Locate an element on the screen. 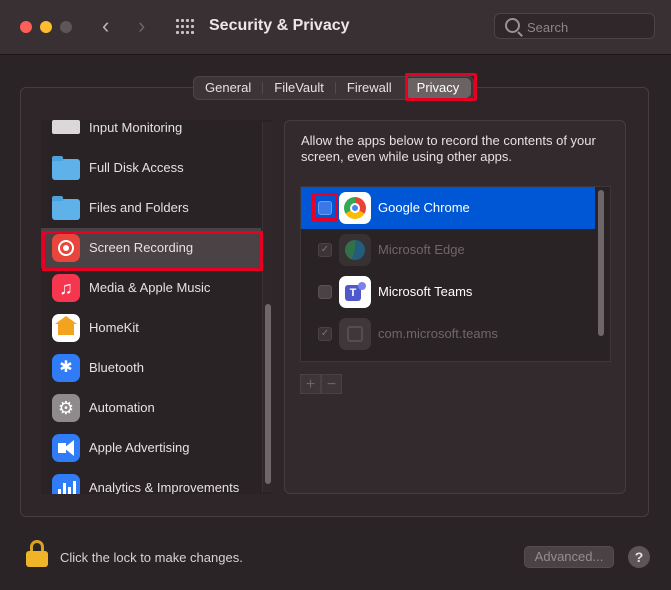 This screenshot has height=590, width=671. sidebar-item-files-and-folders: Files and Folders is located at coordinates (151, 208).